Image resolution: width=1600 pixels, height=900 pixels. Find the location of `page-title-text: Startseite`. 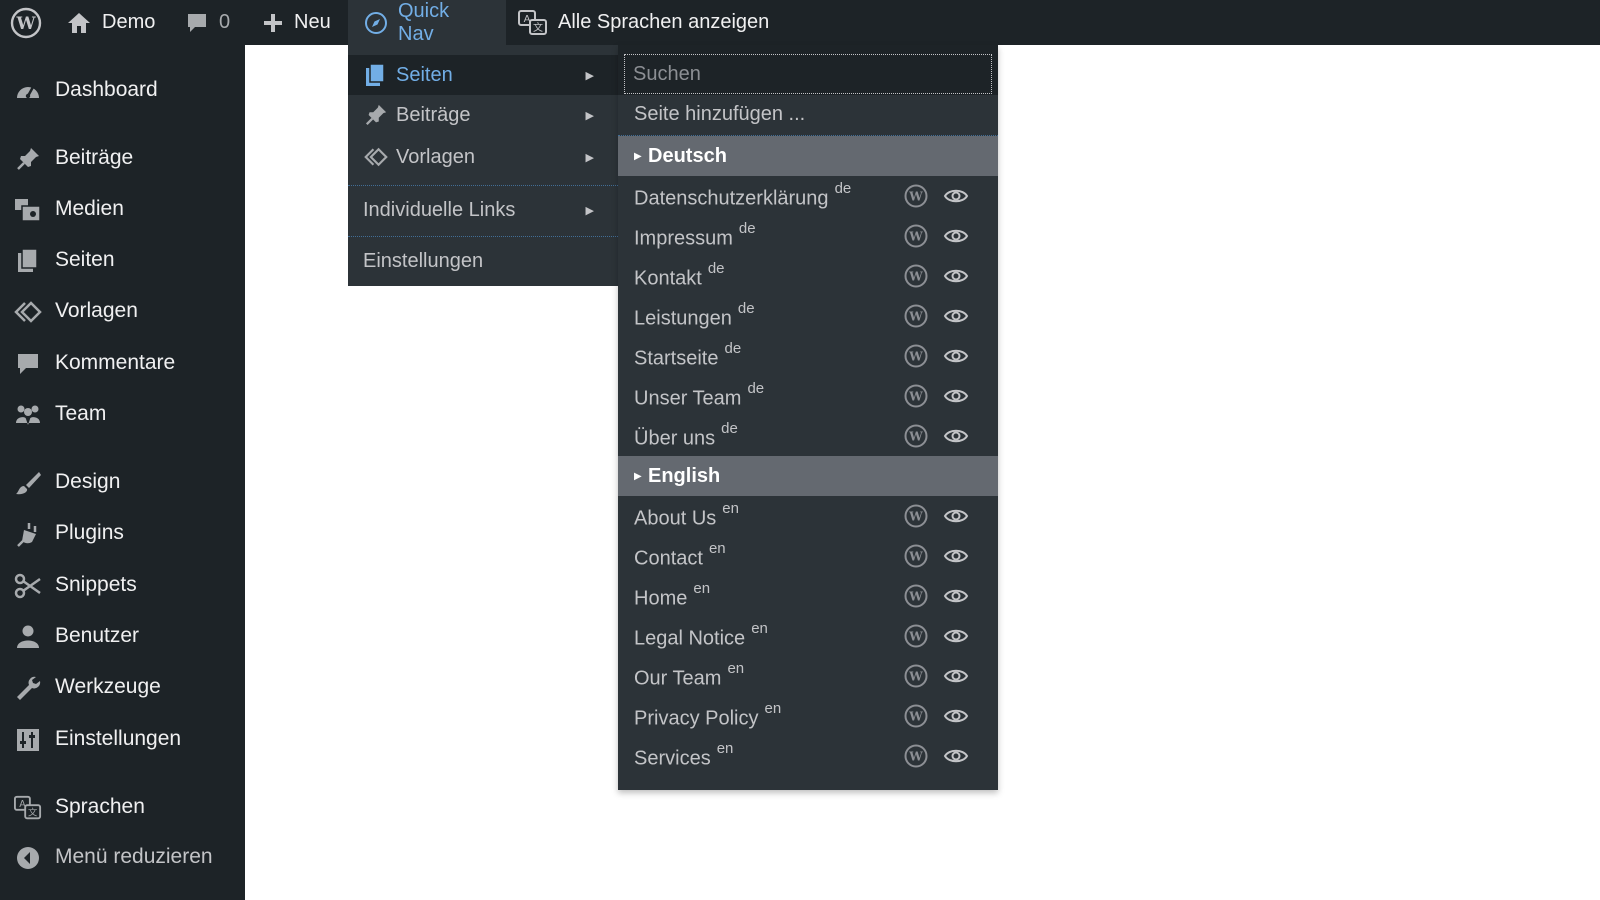

page-title-text: Startseite is located at coordinates (676, 358).